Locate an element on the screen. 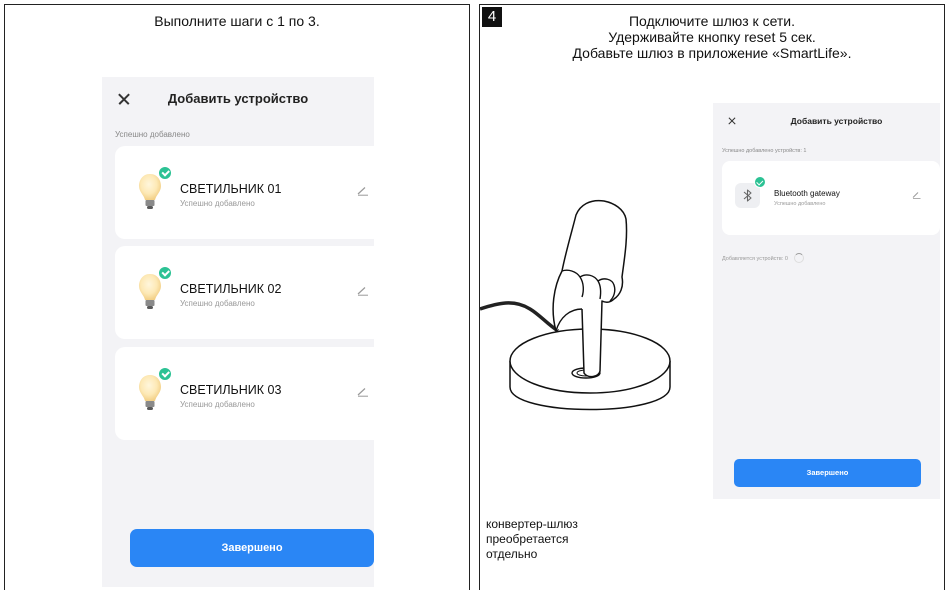 Image resolution: width=949 pixels, height=590 pixels. section-label: Успешно добавлено устройств: 1 is located at coordinates (764, 151).